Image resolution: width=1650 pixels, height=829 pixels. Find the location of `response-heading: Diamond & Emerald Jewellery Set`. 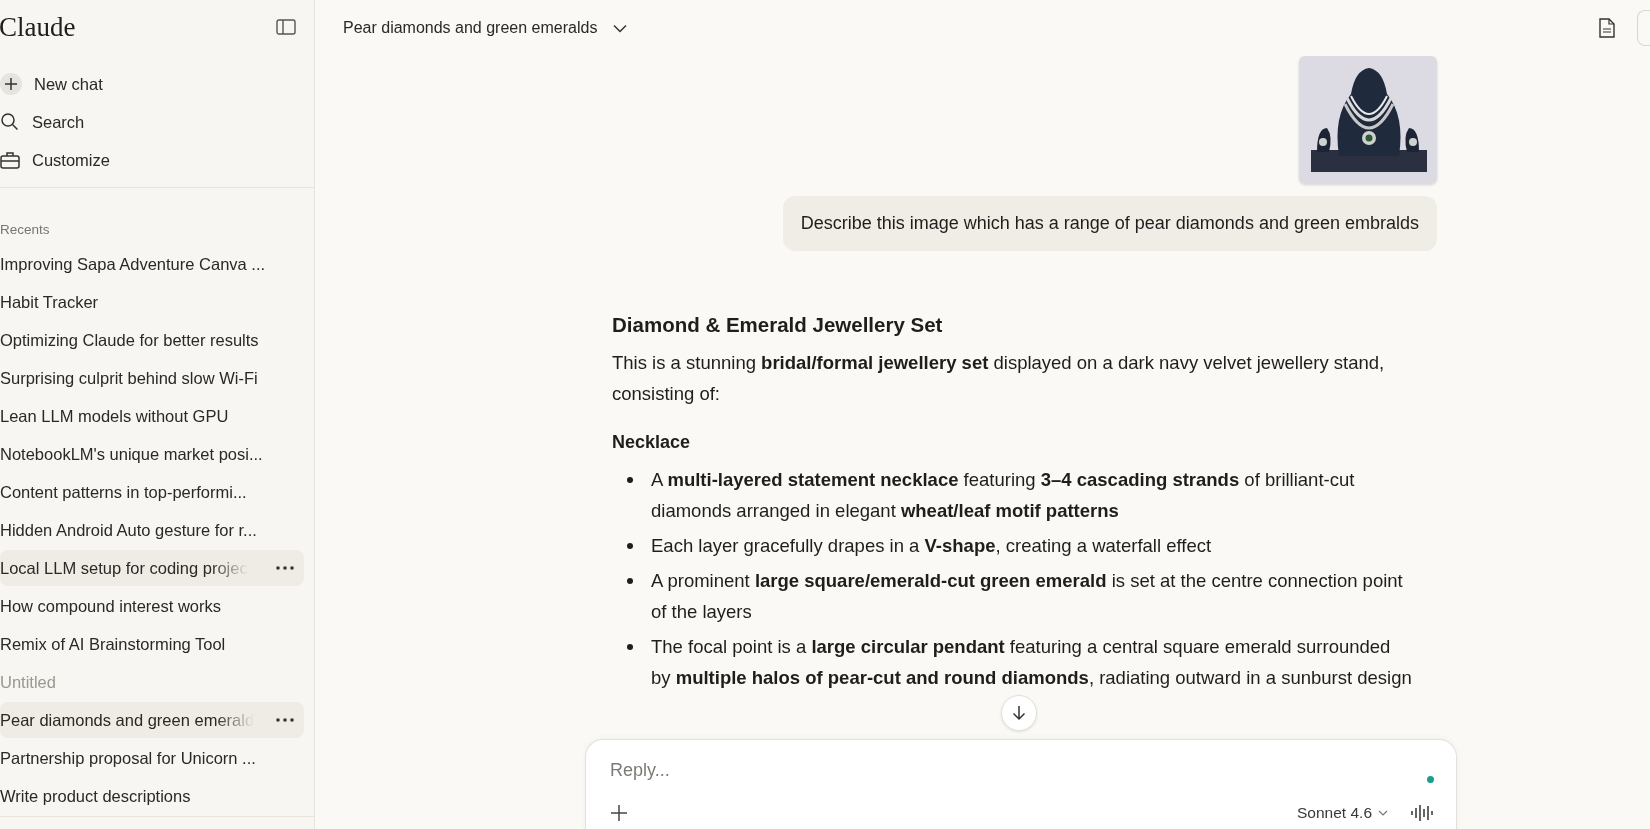

response-heading: Diamond & Emerald Jewellery Set is located at coordinates (778, 325).